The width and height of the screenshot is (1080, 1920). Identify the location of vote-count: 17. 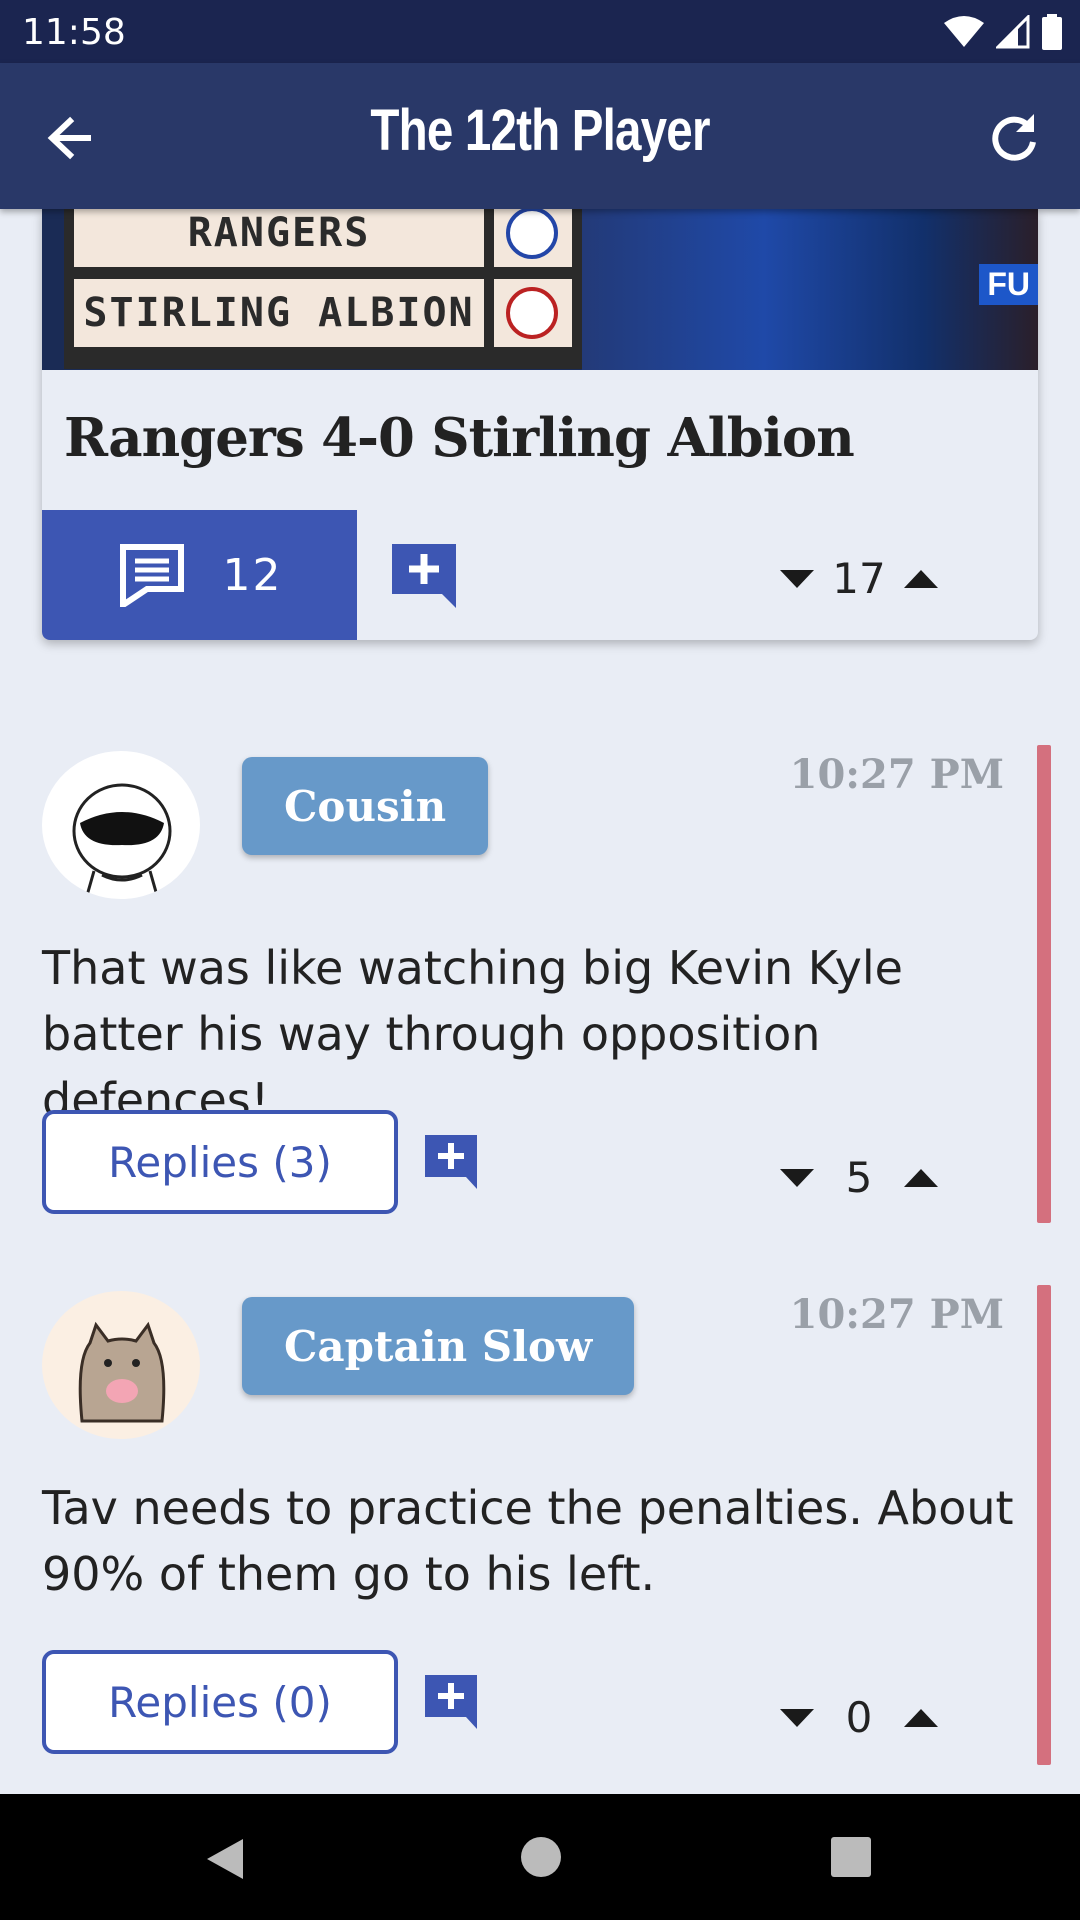
(859, 578).